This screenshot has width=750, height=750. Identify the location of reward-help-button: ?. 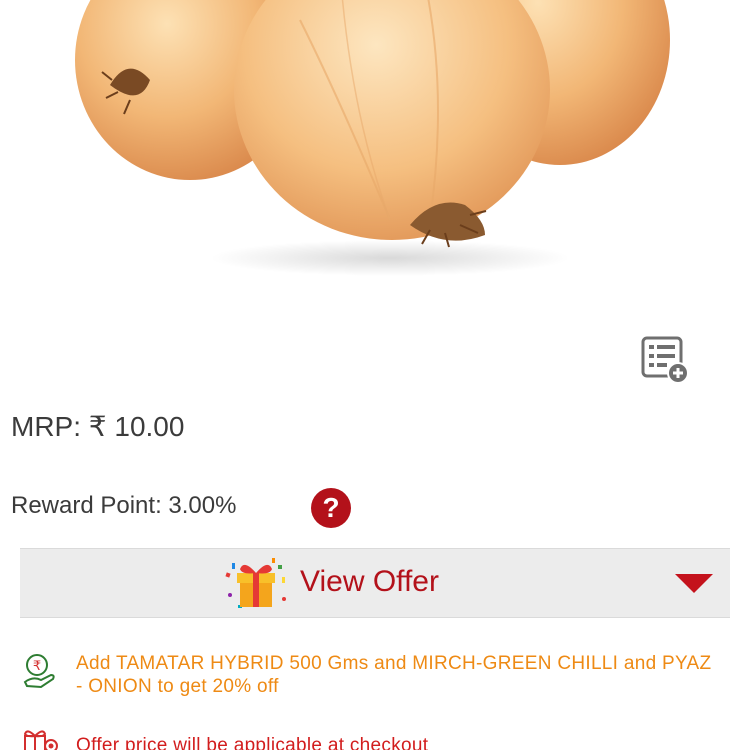
(331, 508).